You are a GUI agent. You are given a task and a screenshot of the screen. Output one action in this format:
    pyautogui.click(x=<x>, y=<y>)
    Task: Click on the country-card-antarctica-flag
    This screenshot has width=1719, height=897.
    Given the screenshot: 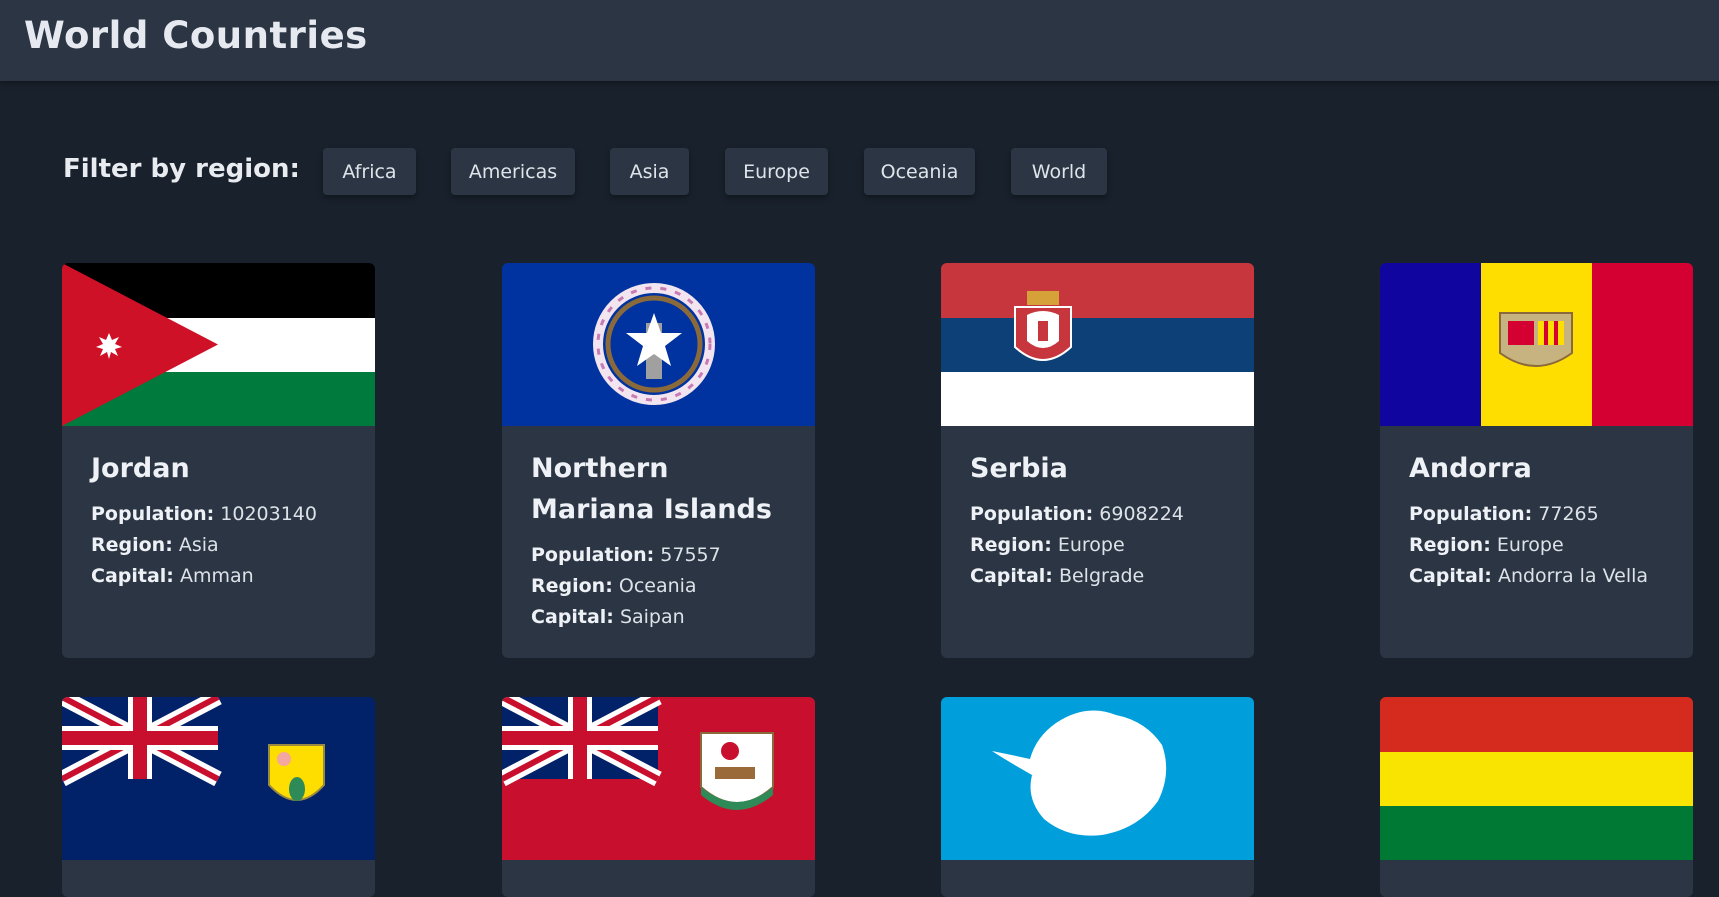 What is the action you would take?
    pyautogui.click(x=1097, y=797)
    